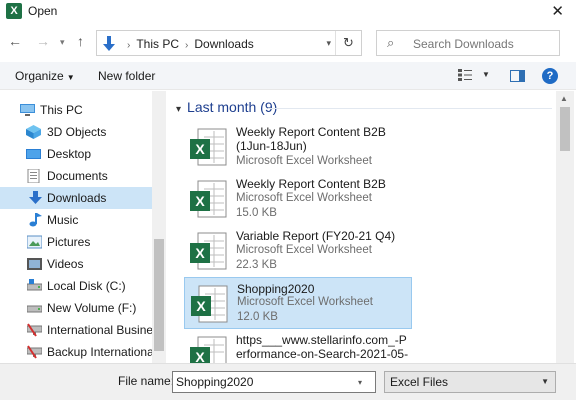 This screenshot has height=400, width=576. I want to click on sidebar-item-3d-objects: 3D Objects, so click(76, 132).